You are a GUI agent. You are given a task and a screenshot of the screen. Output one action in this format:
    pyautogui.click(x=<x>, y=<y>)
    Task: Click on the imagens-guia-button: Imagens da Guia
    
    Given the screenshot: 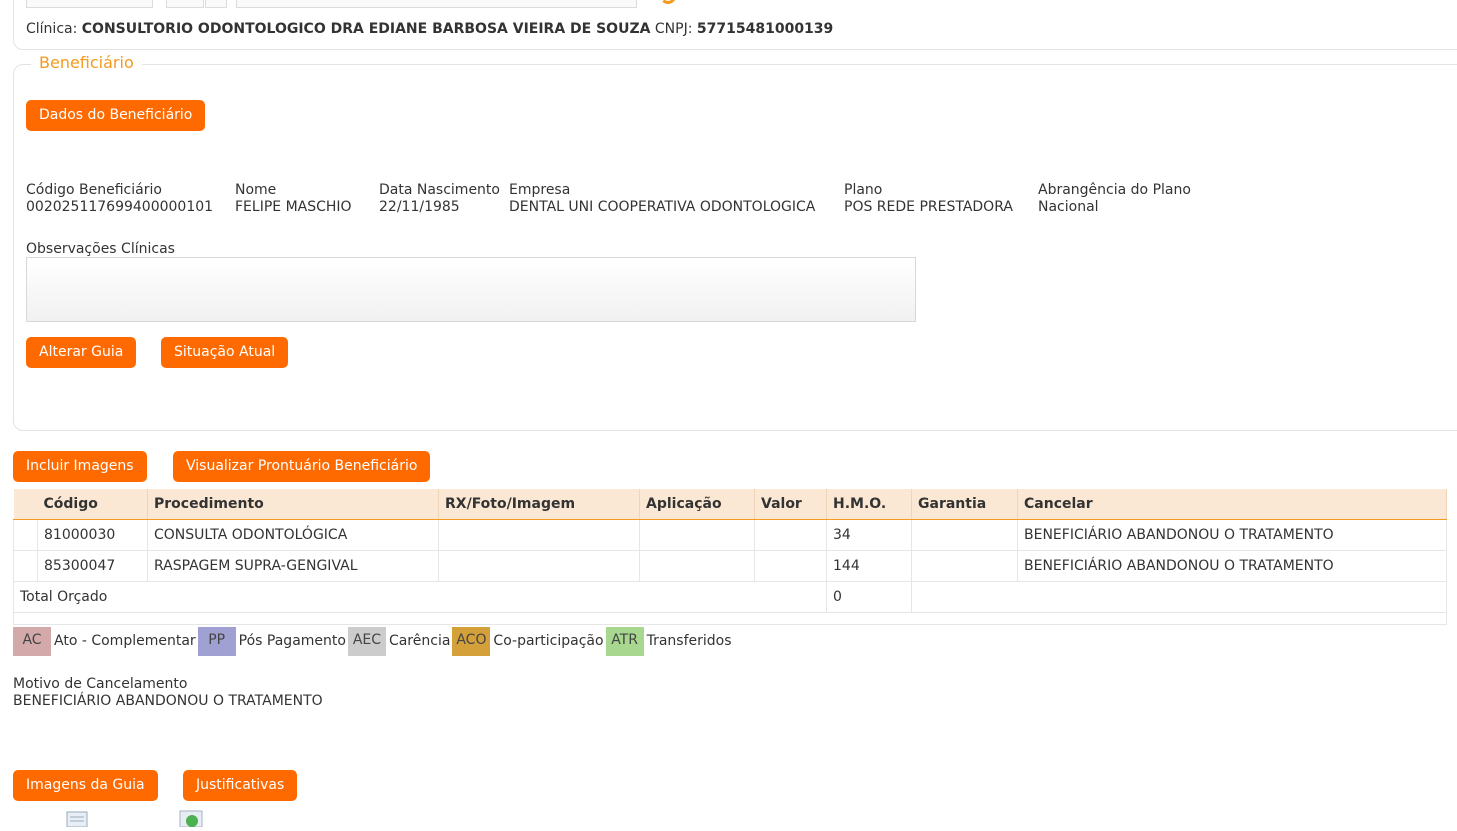 What is the action you would take?
    pyautogui.click(x=85, y=785)
    